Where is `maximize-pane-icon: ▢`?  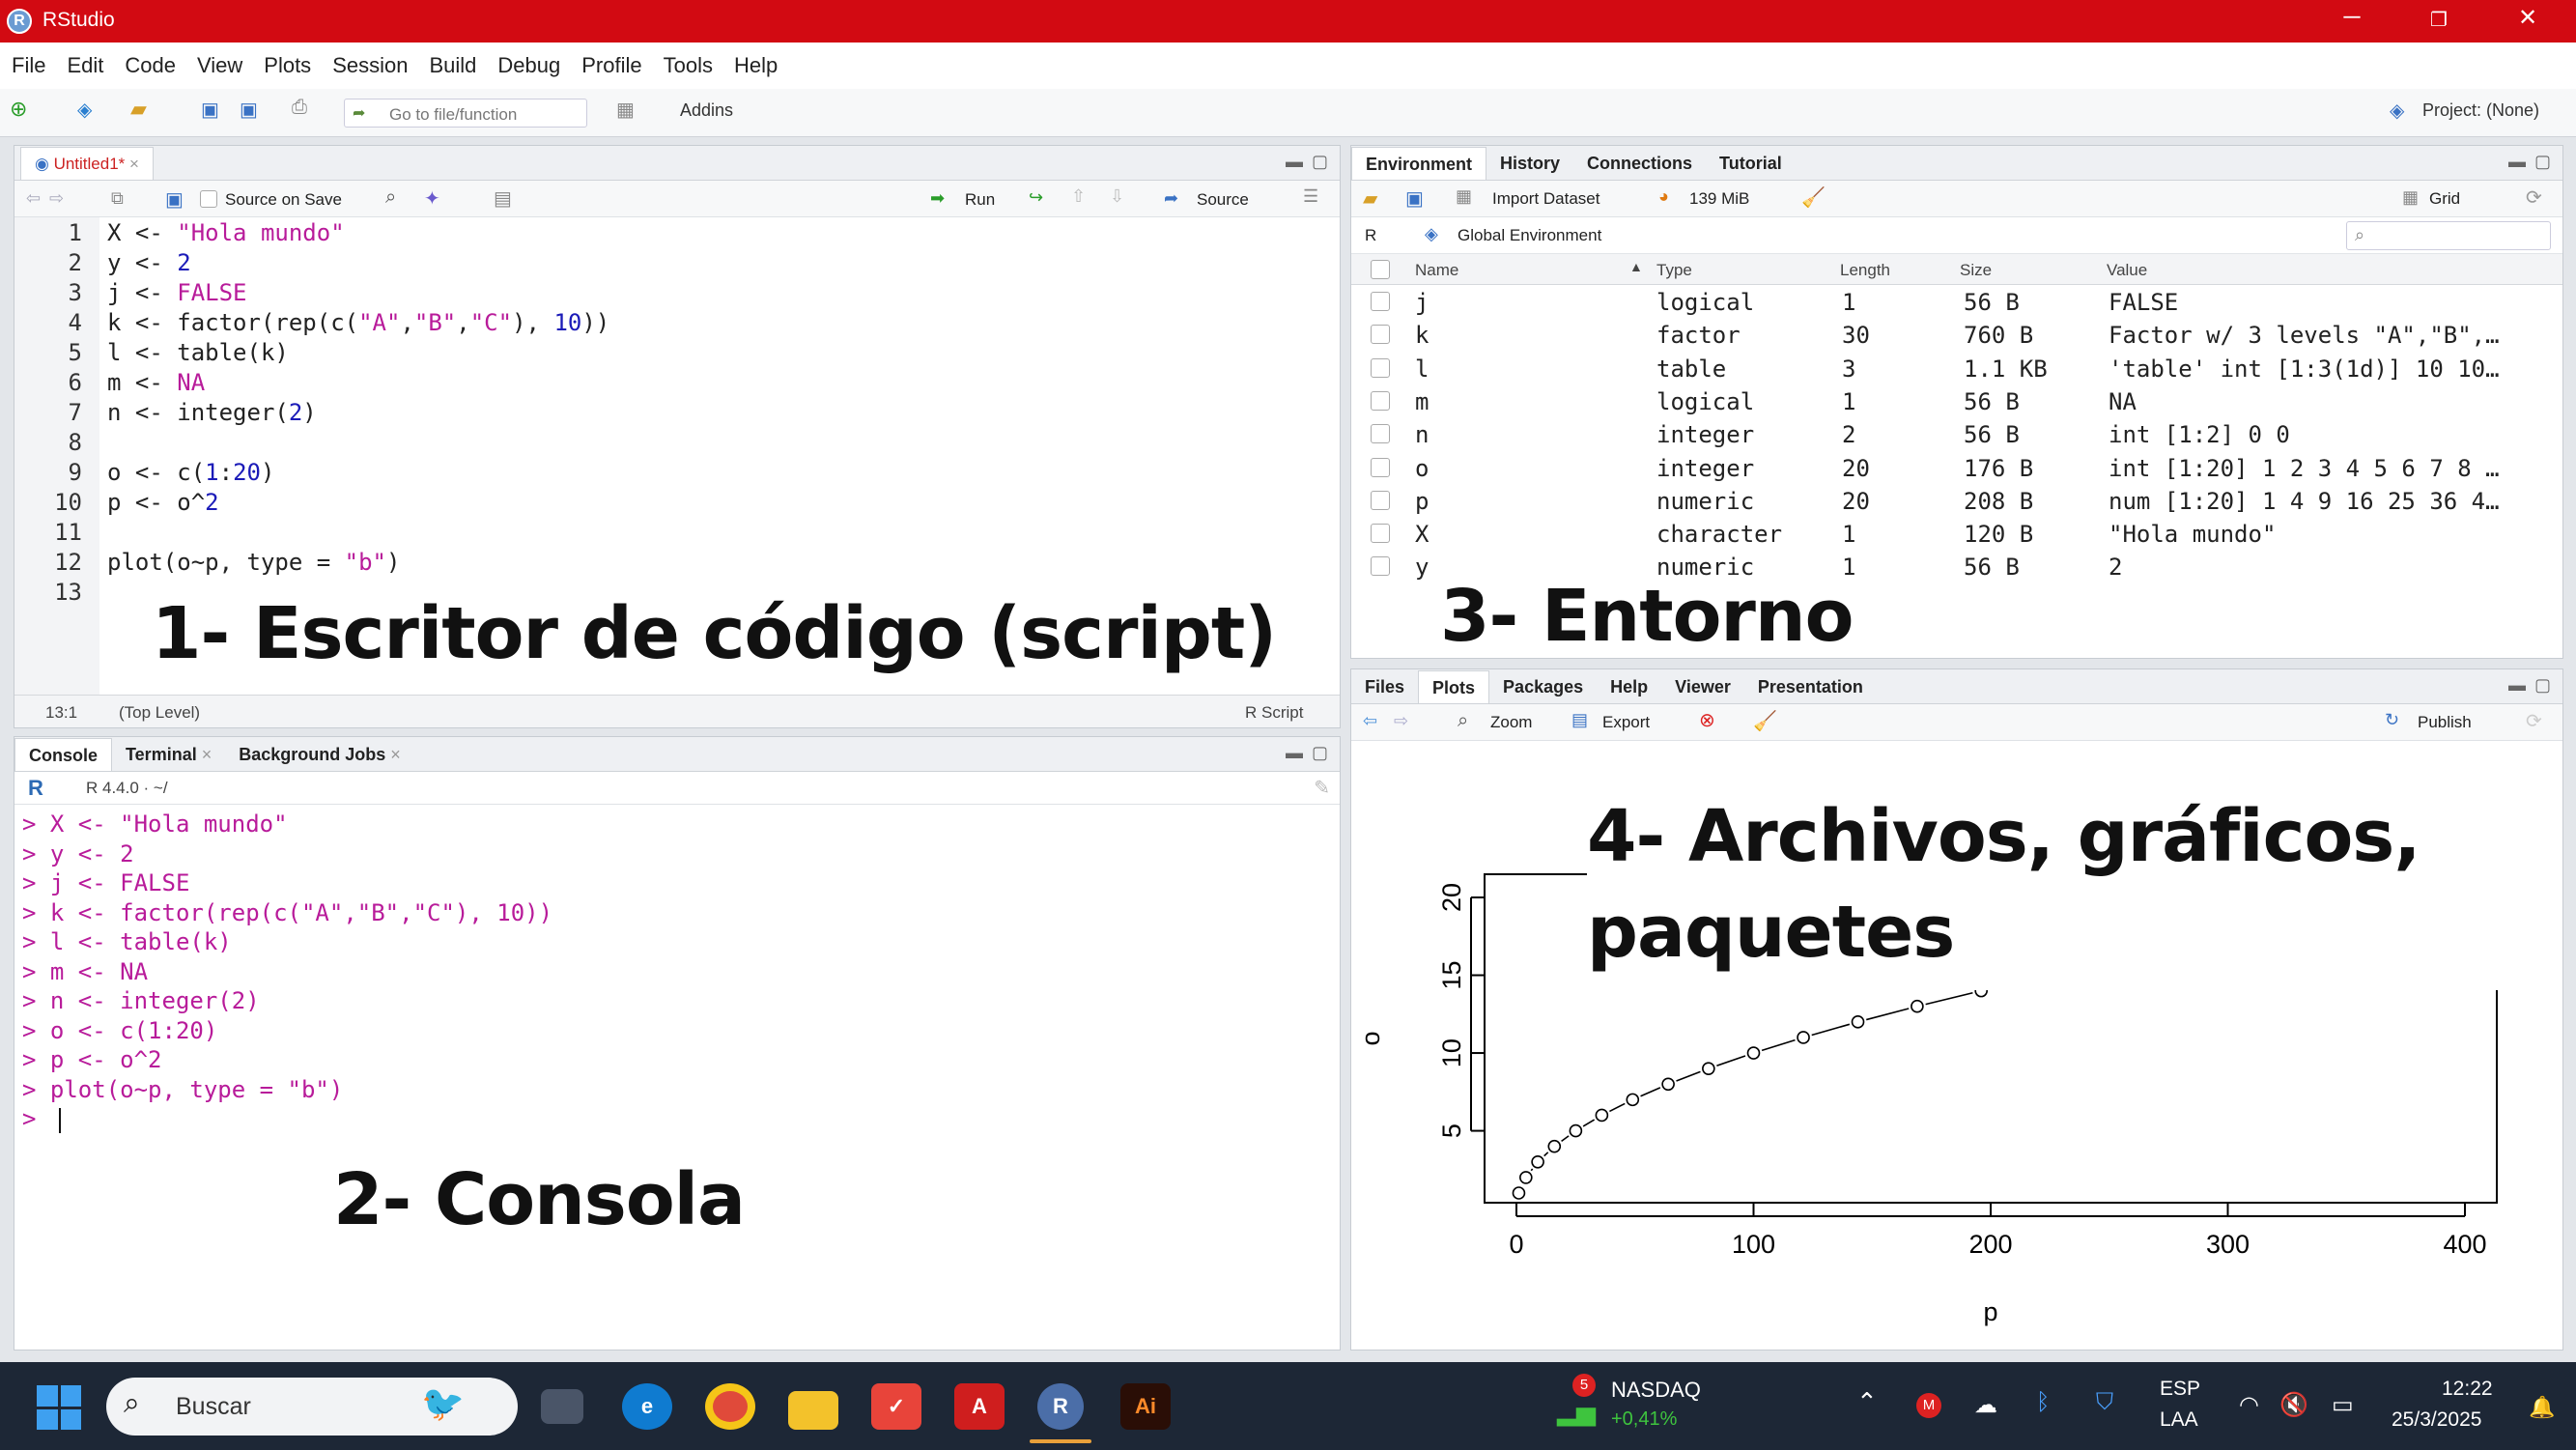
maximize-pane-icon: ▢ is located at coordinates (1320, 162).